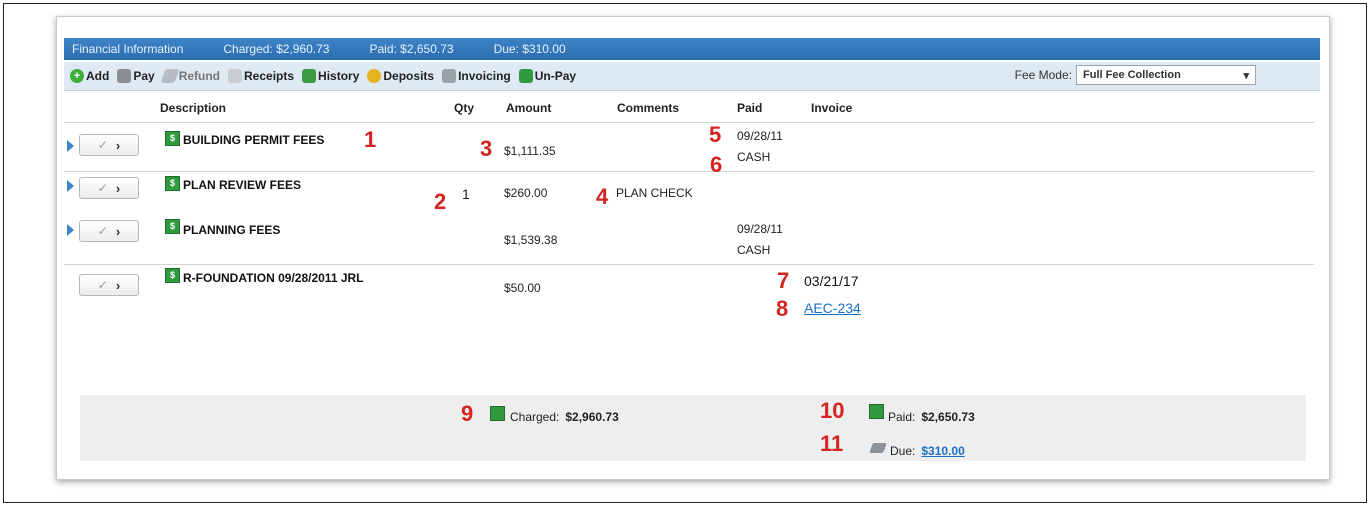 This screenshot has width=1372, height=508. I want to click on title-paid: Paid: $2,650.73, so click(411, 49).